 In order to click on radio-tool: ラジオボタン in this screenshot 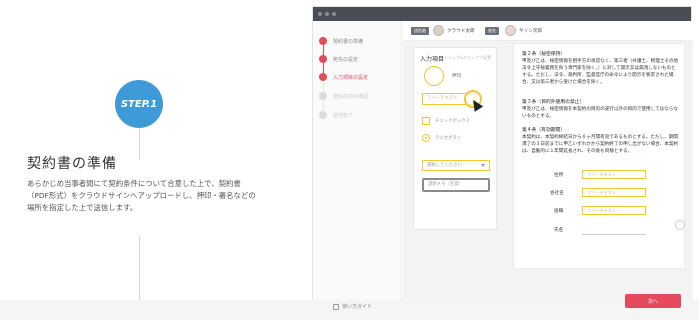, I will do `click(441, 138)`.